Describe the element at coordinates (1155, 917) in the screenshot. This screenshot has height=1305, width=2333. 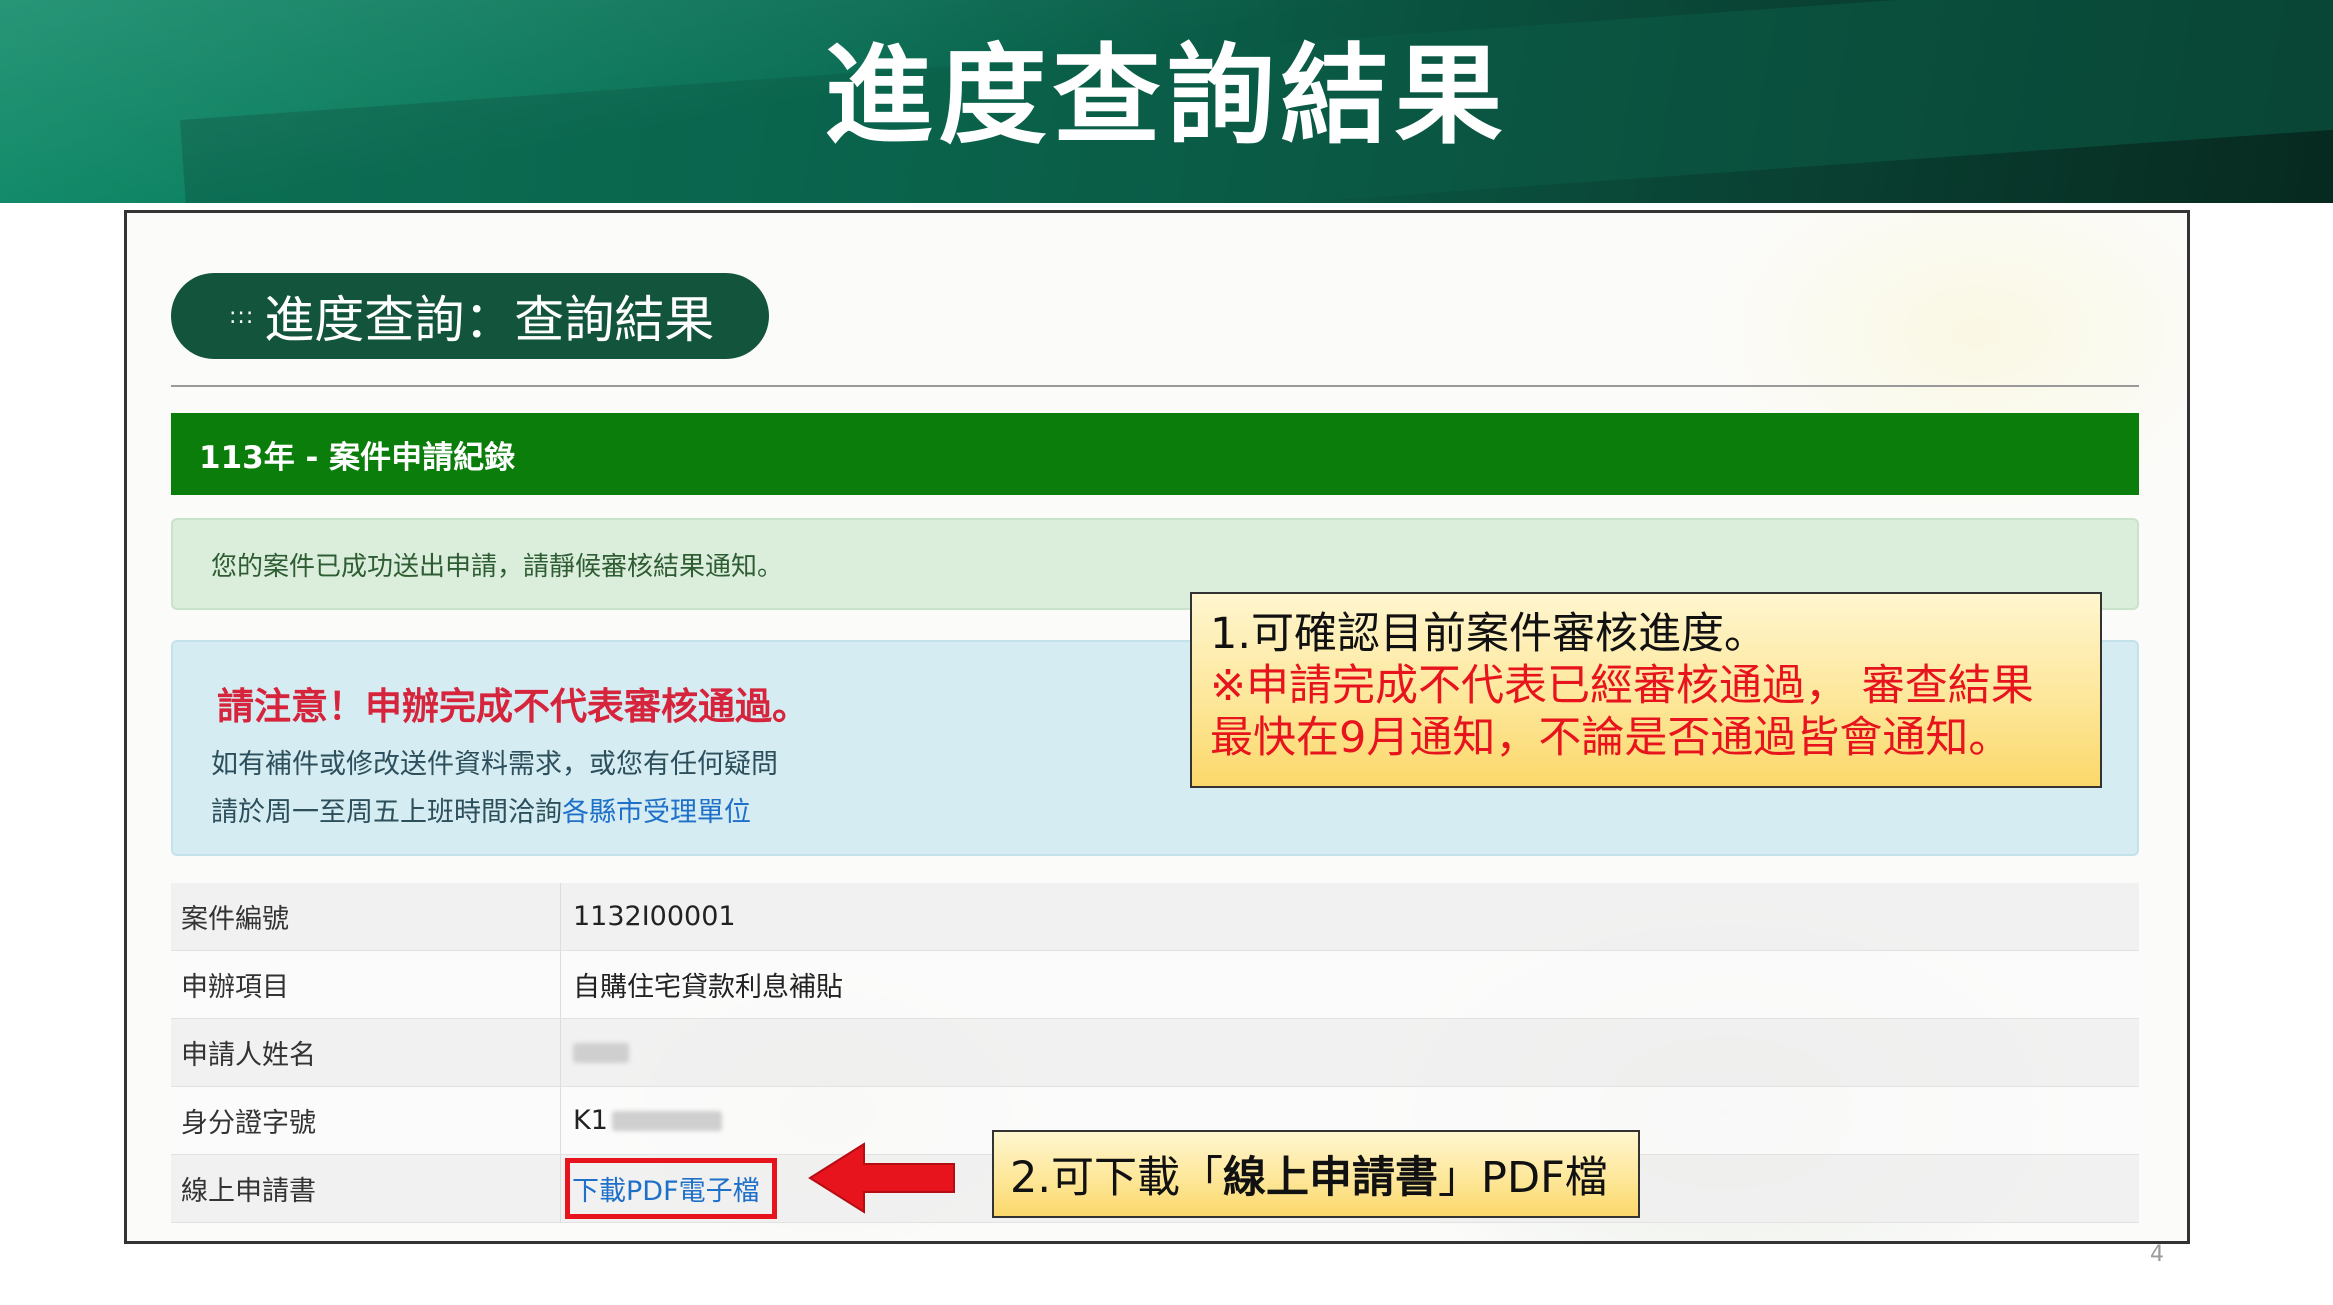
I see `table-row: 案件編號 1132I00001` at that location.